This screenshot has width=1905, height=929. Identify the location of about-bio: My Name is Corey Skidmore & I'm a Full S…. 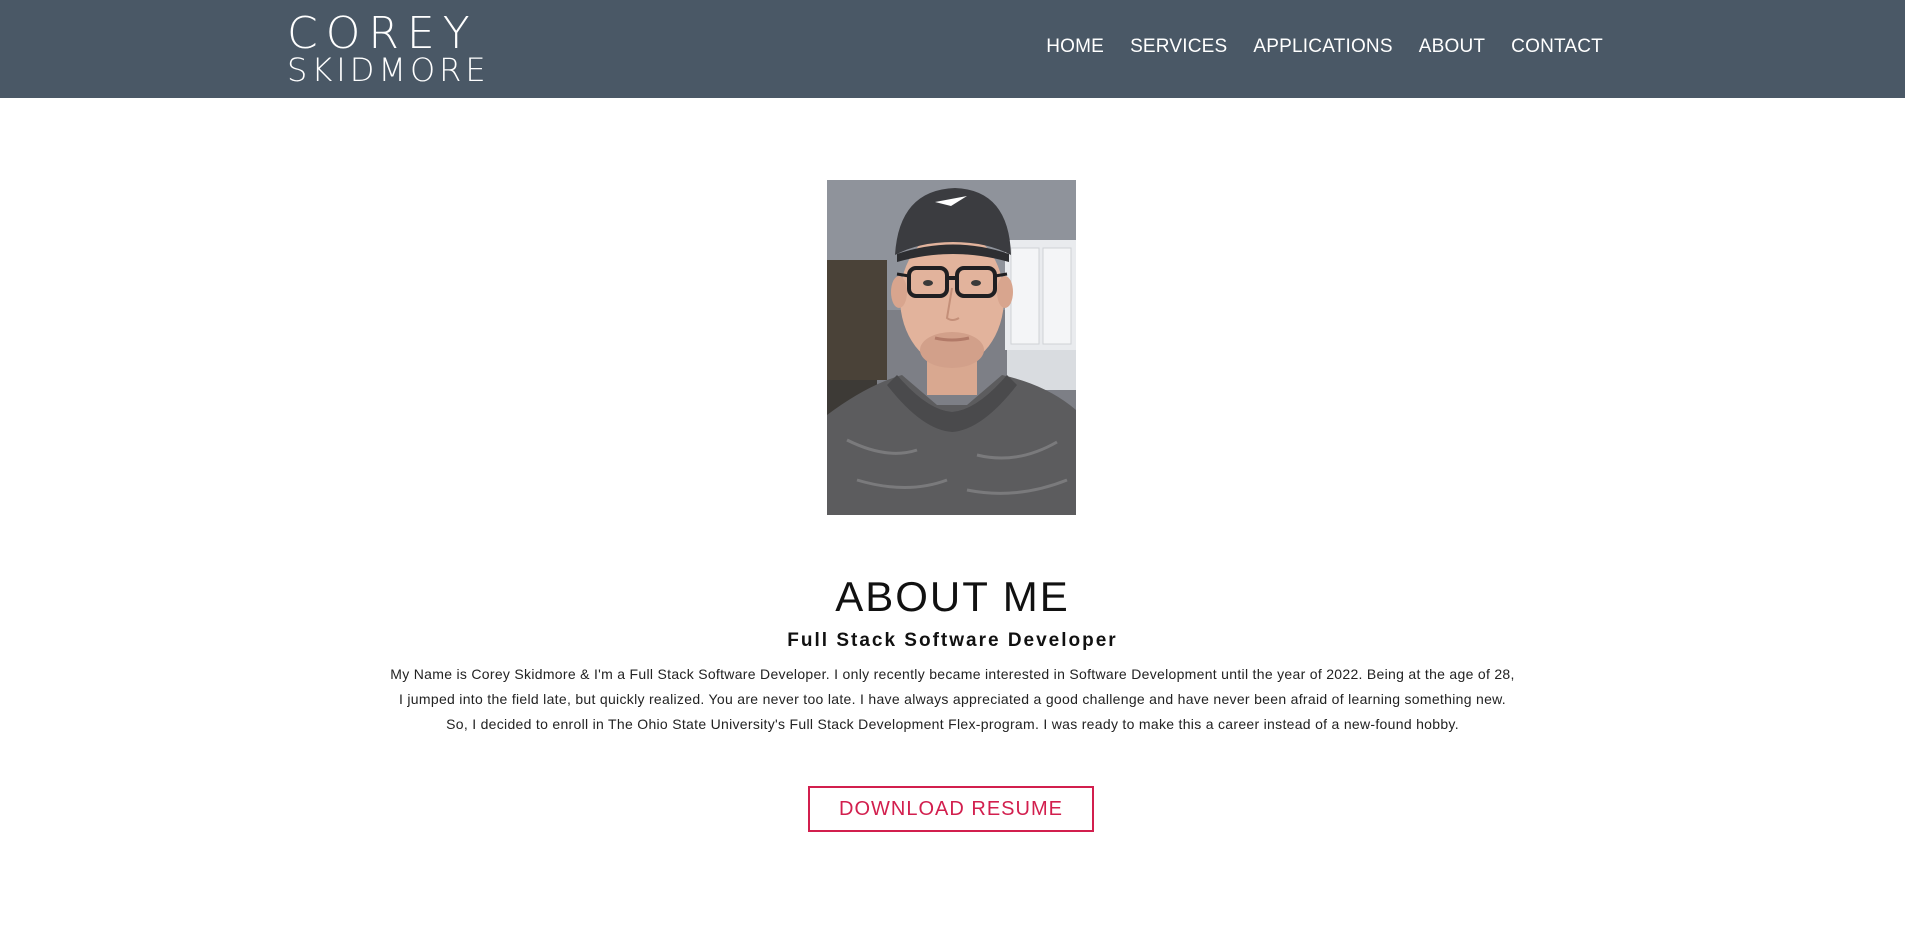
(952, 699).